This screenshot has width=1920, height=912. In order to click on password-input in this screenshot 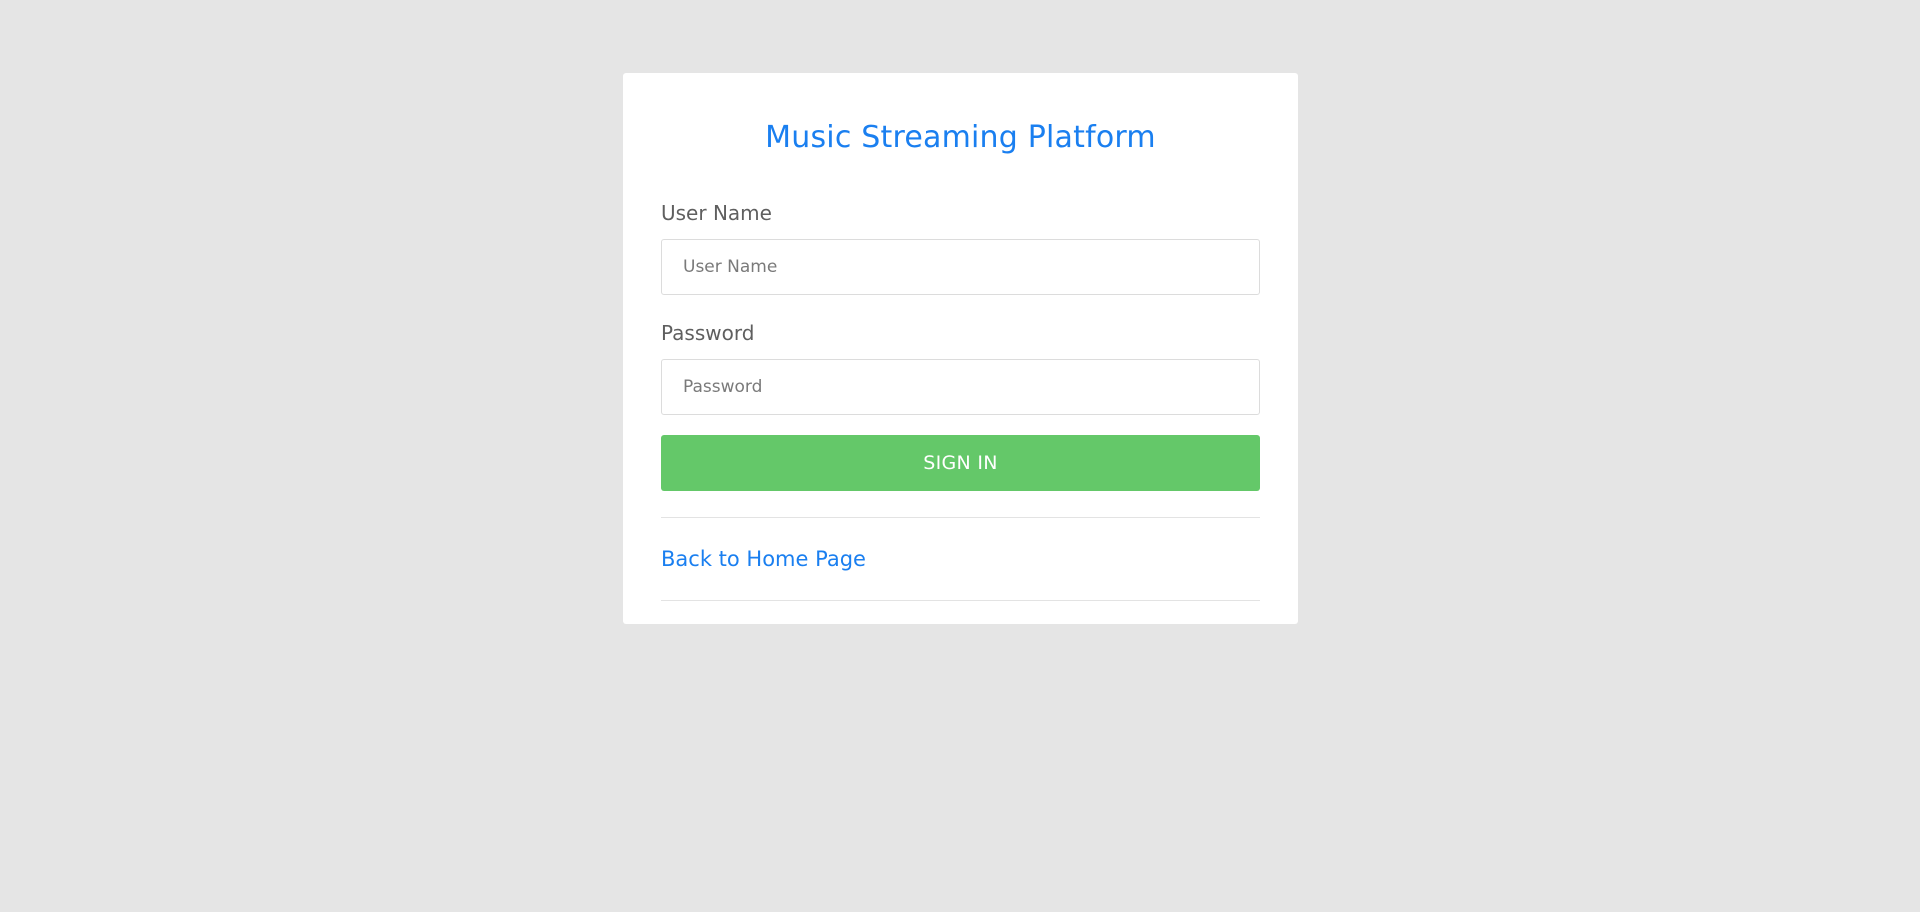, I will do `click(960, 387)`.